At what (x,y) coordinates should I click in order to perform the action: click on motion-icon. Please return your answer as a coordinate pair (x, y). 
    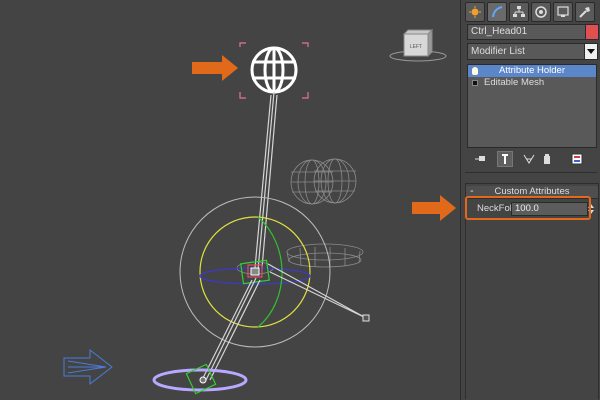
    Looking at the image, I should click on (541, 12).